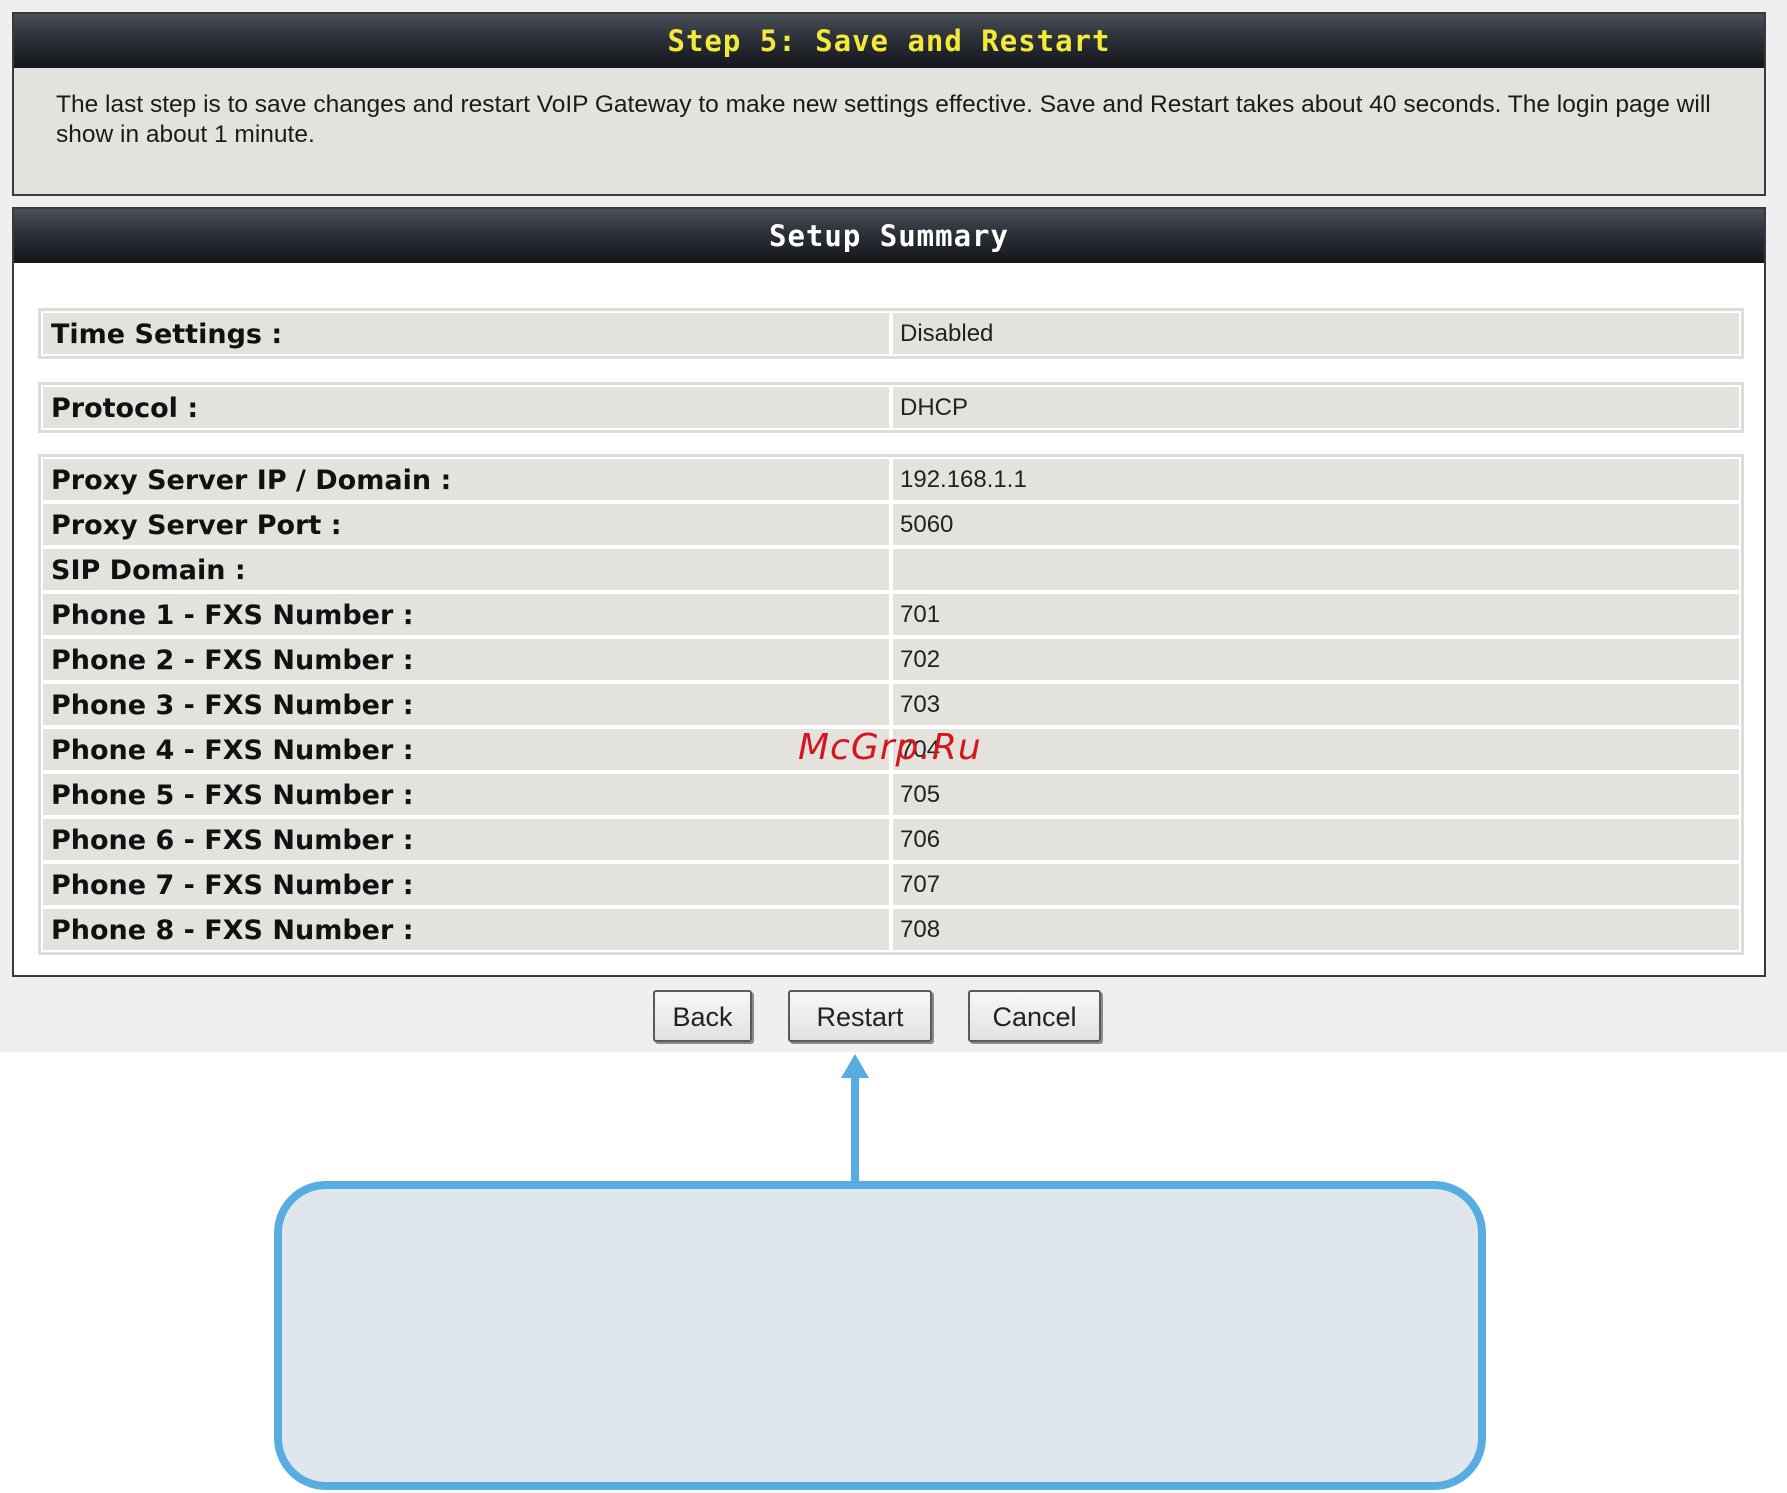 The image size is (1787, 1493). What do you see at coordinates (466, 479) in the screenshot?
I see `row-label: Proxy Server IP / Domain :` at bounding box center [466, 479].